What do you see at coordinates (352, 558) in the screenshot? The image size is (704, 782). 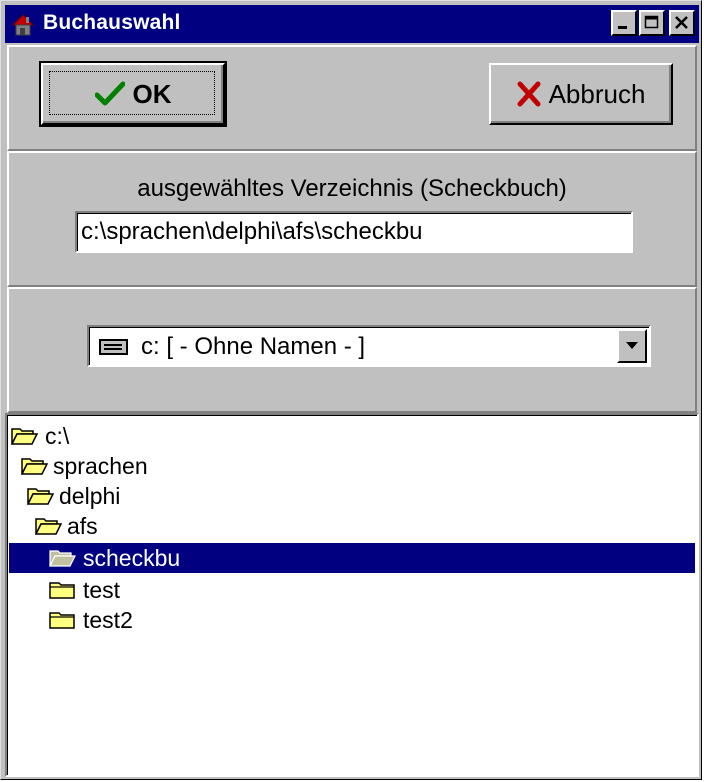 I see `tree-item-selected: scheckbu` at bounding box center [352, 558].